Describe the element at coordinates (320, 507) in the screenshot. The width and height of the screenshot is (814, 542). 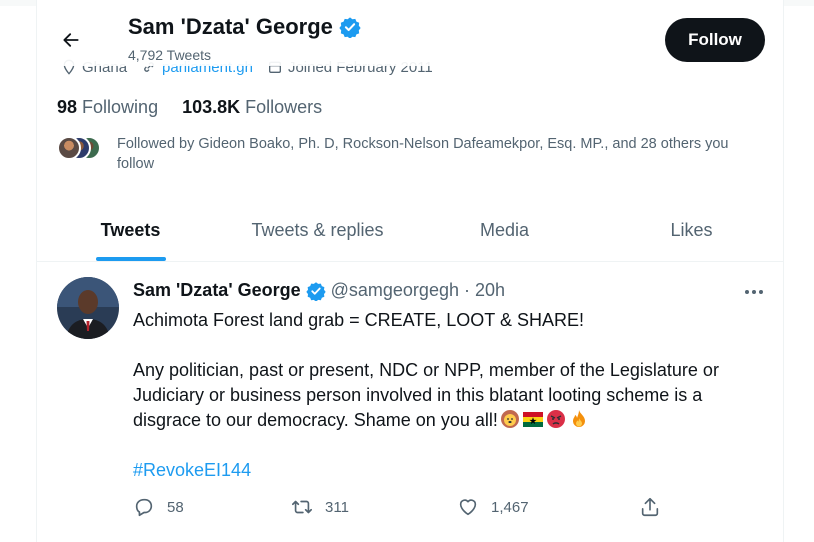
I see `retweet-button: 311` at that location.